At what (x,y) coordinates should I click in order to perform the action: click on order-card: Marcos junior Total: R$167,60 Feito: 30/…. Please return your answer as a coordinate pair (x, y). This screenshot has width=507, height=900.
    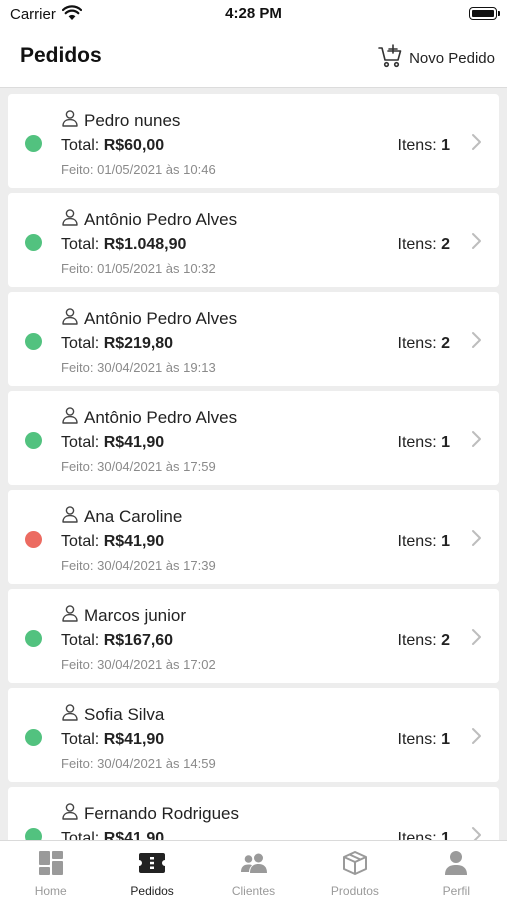
    Looking at the image, I should click on (253, 636).